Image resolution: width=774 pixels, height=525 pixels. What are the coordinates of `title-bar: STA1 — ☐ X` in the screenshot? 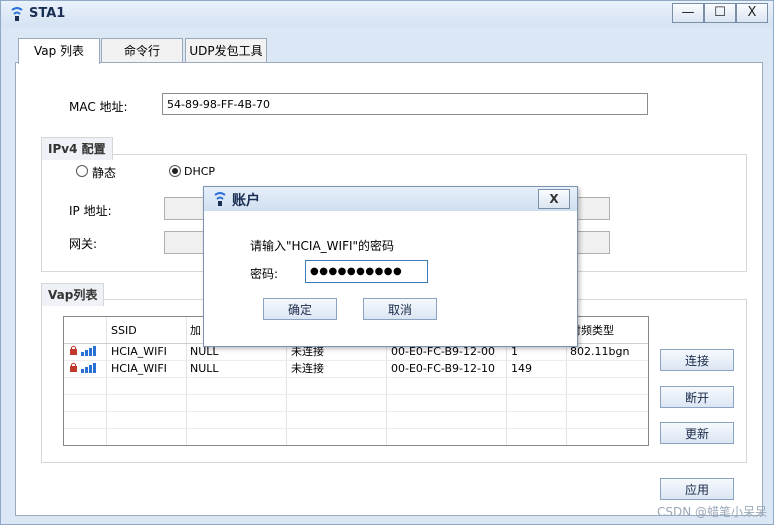 It's located at (387, 14).